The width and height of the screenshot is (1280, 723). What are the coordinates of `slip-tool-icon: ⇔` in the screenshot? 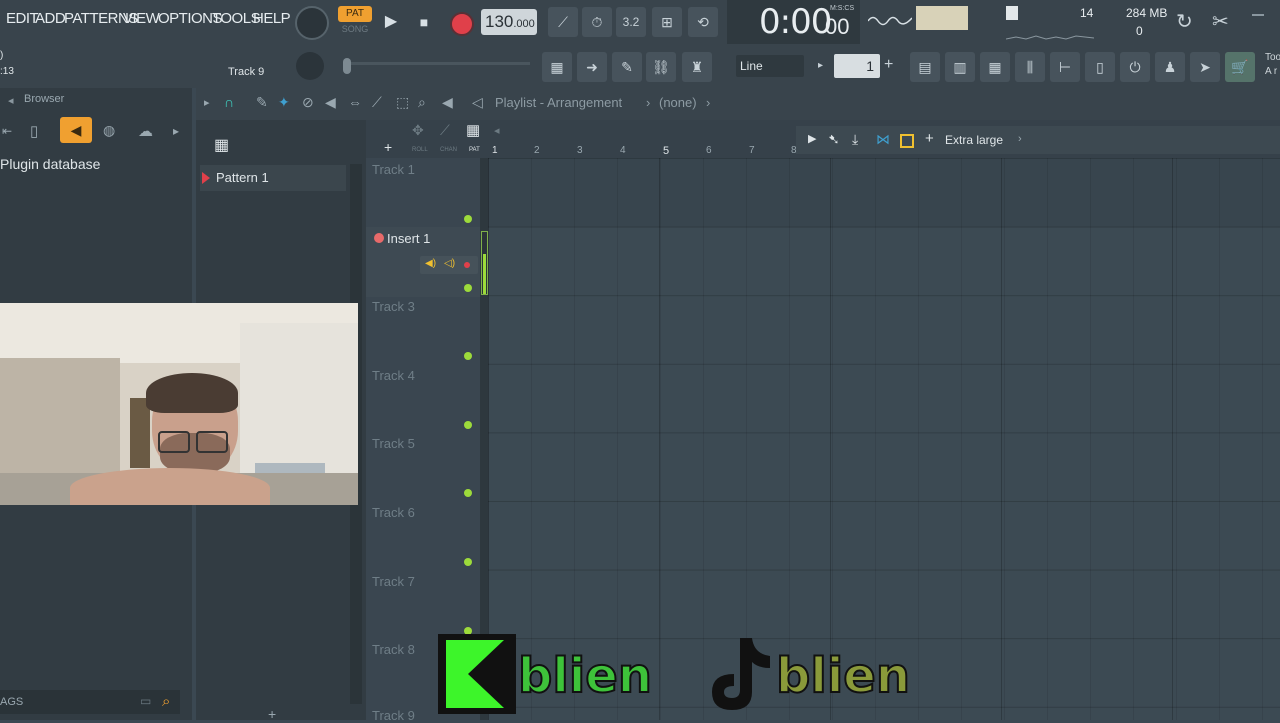 It's located at (355, 102).